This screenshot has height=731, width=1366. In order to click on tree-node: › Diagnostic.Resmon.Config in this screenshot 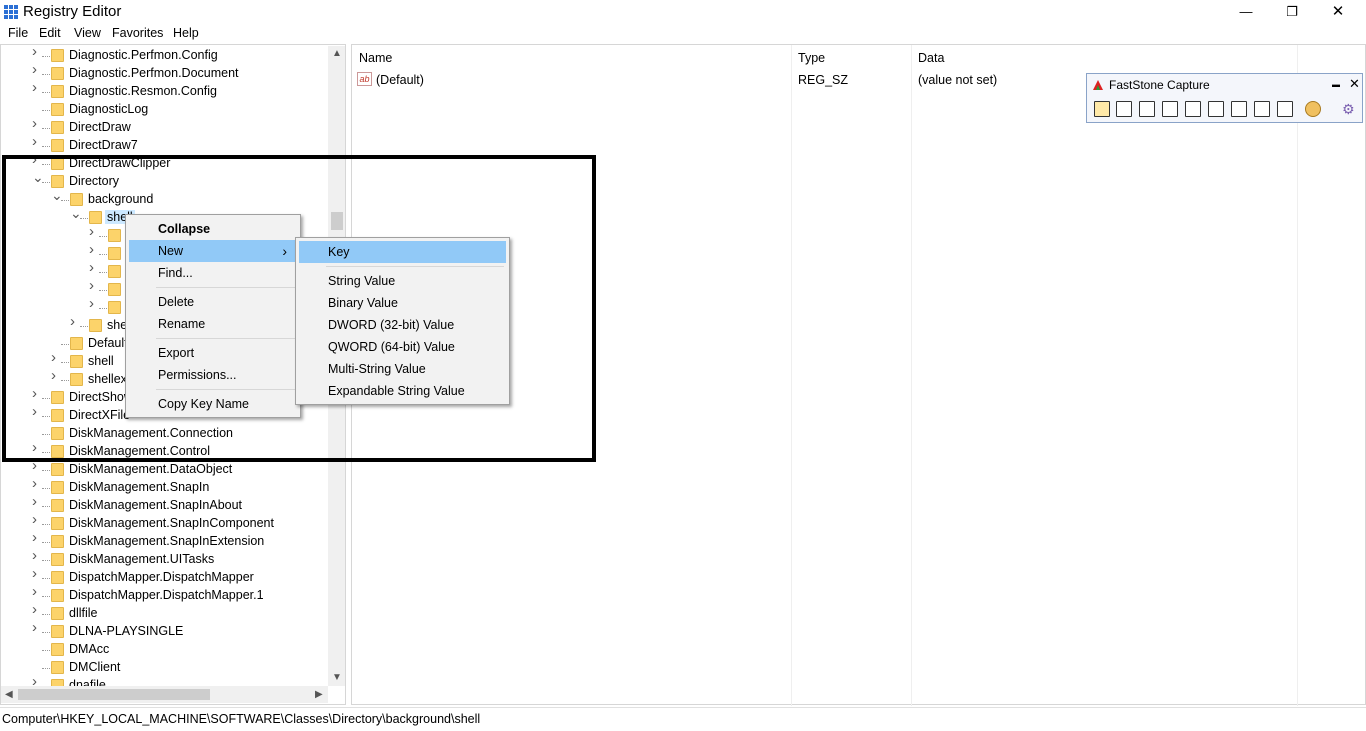, I will do `click(171, 90)`.